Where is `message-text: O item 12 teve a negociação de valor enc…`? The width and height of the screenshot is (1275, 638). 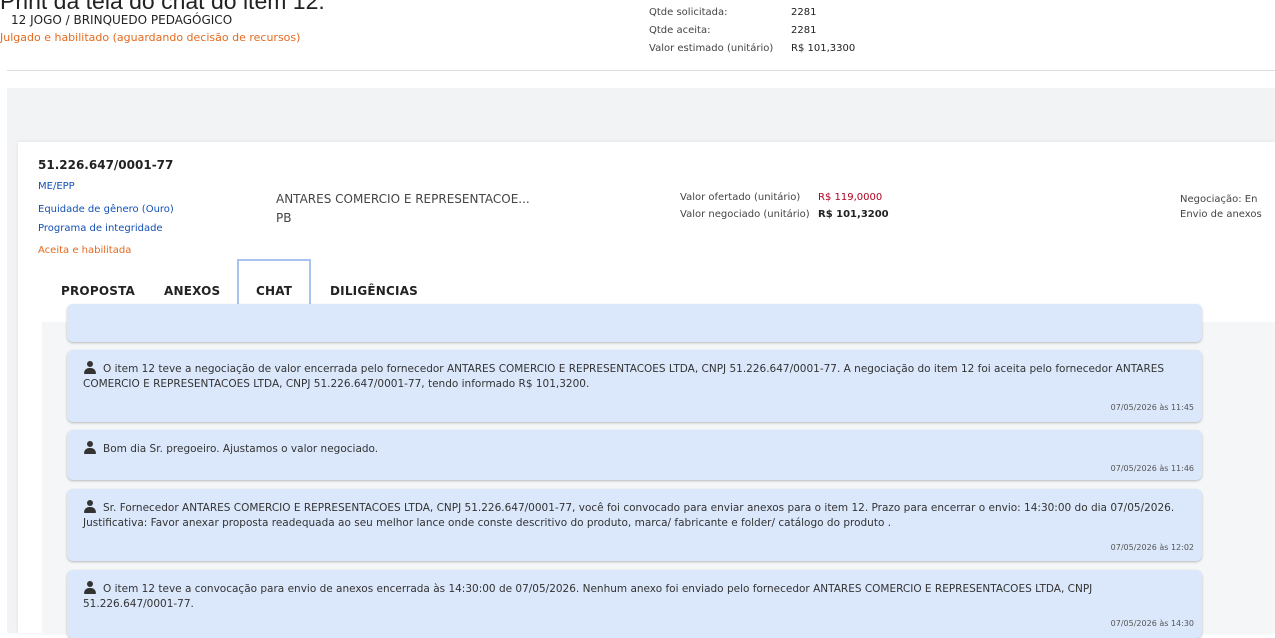
message-text: O item 12 teve a negociação de valor enc… is located at coordinates (624, 376).